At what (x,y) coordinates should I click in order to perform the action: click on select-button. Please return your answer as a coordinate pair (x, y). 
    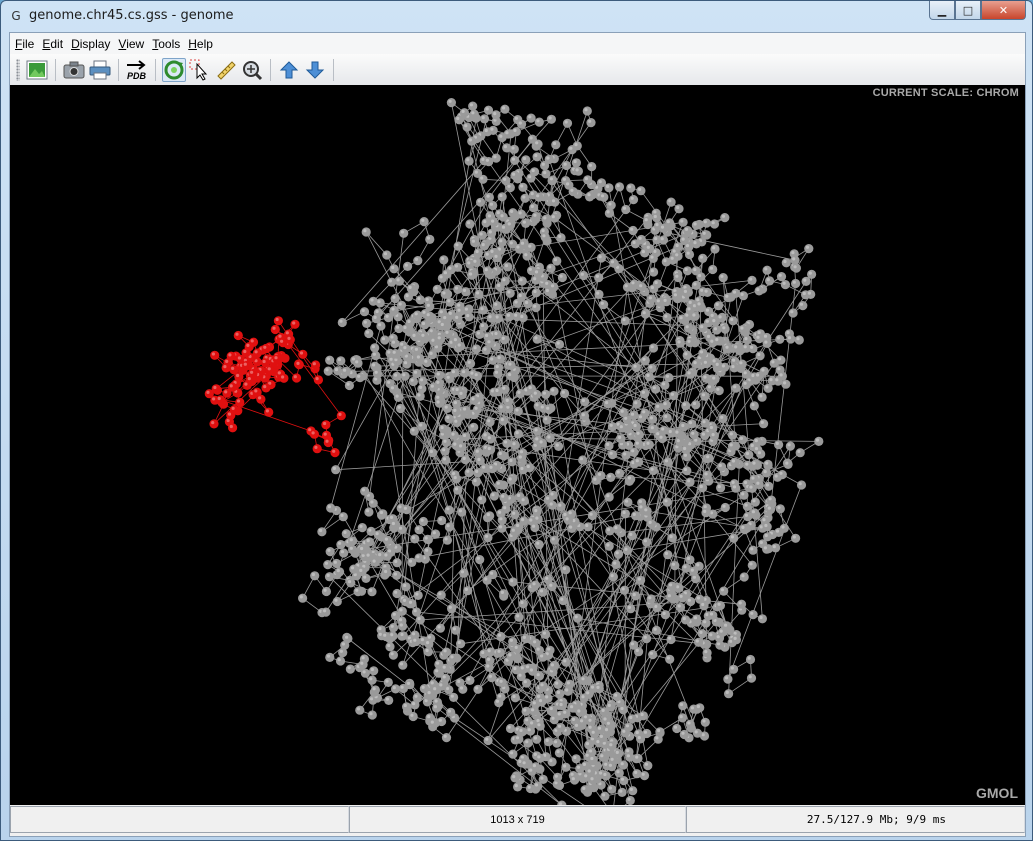
    Looking at the image, I should click on (200, 70).